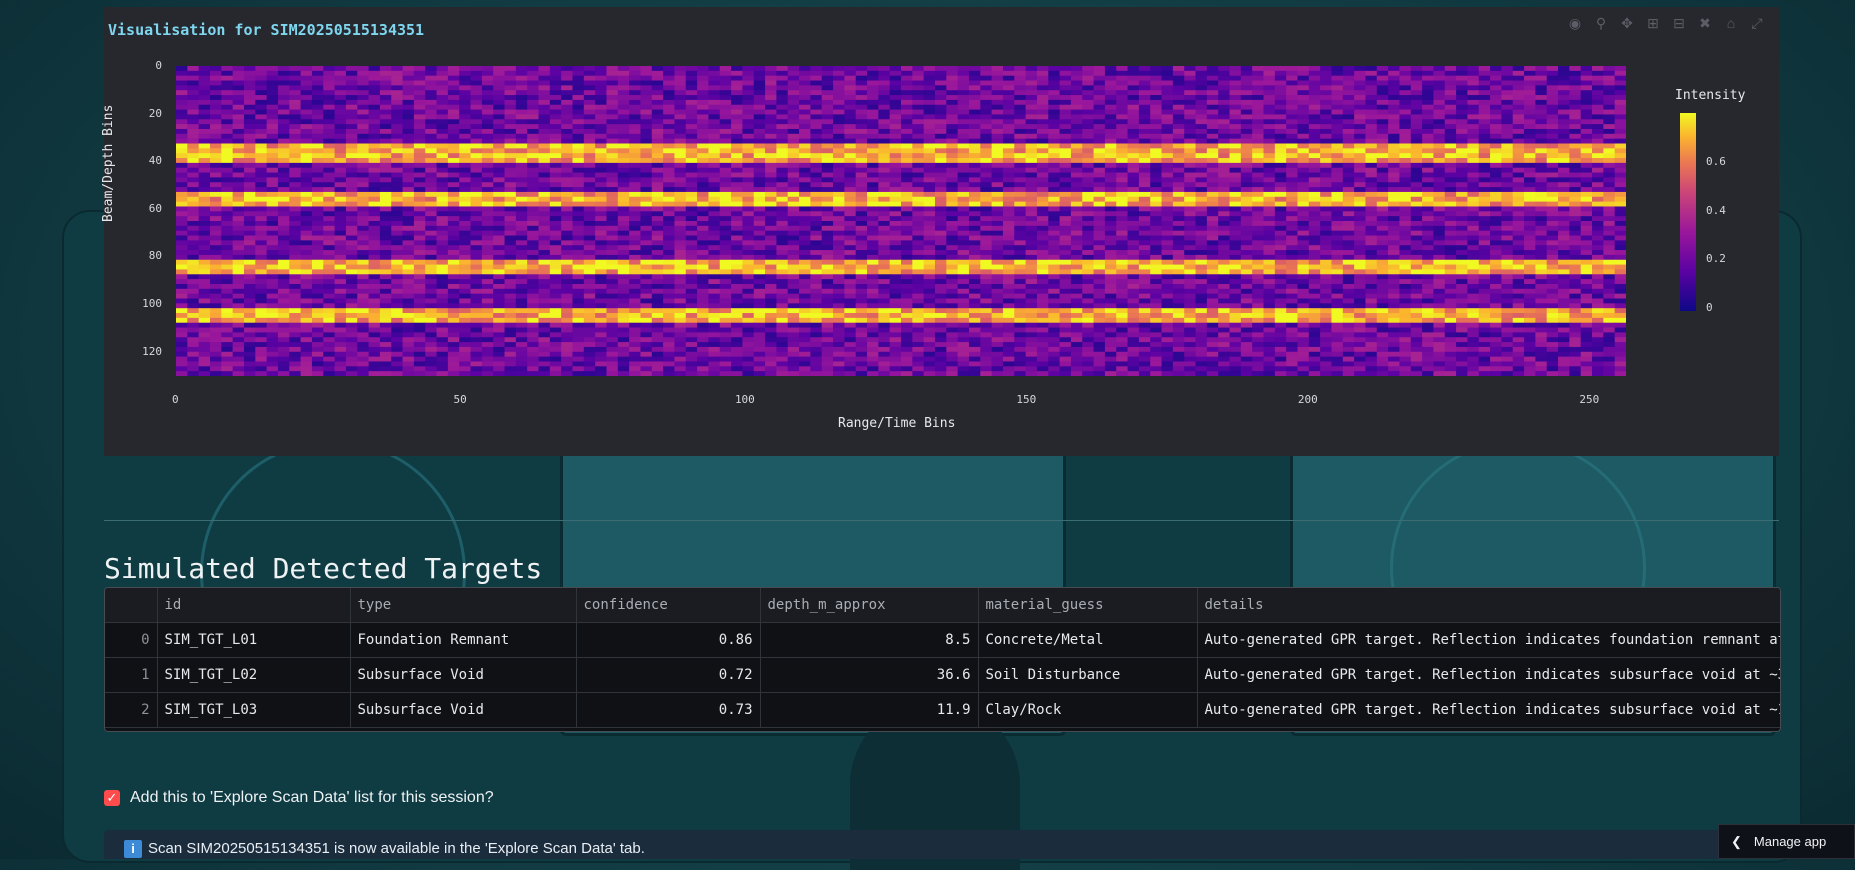  What do you see at coordinates (1705, 23) in the screenshot?
I see `autoscale-icon: ✖` at bounding box center [1705, 23].